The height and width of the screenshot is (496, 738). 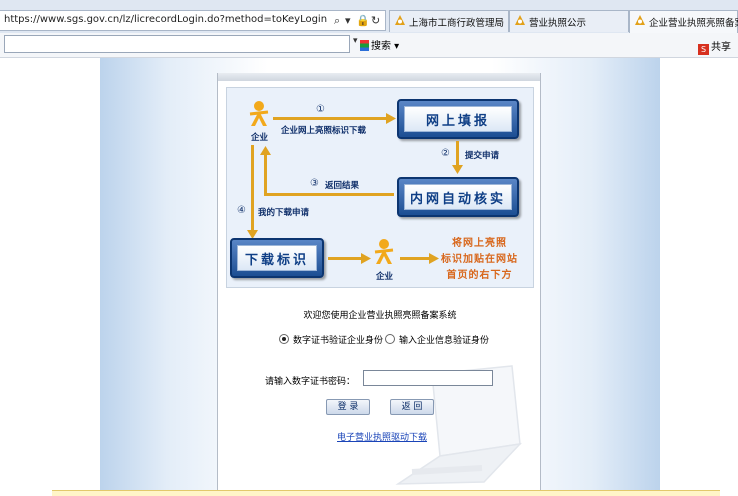 What do you see at coordinates (379, 77) in the screenshot?
I see `panel-header-strip` at bounding box center [379, 77].